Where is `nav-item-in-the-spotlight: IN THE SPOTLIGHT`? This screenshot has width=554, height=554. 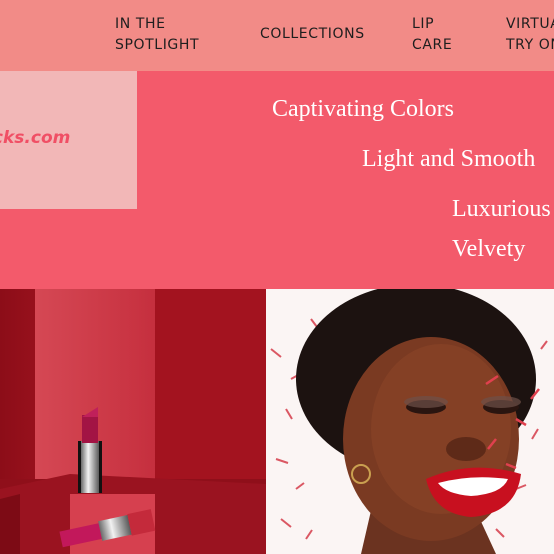 nav-item-in-the-spotlight: IN THE SPOTLIGHT is located at coordinates (157, 35).